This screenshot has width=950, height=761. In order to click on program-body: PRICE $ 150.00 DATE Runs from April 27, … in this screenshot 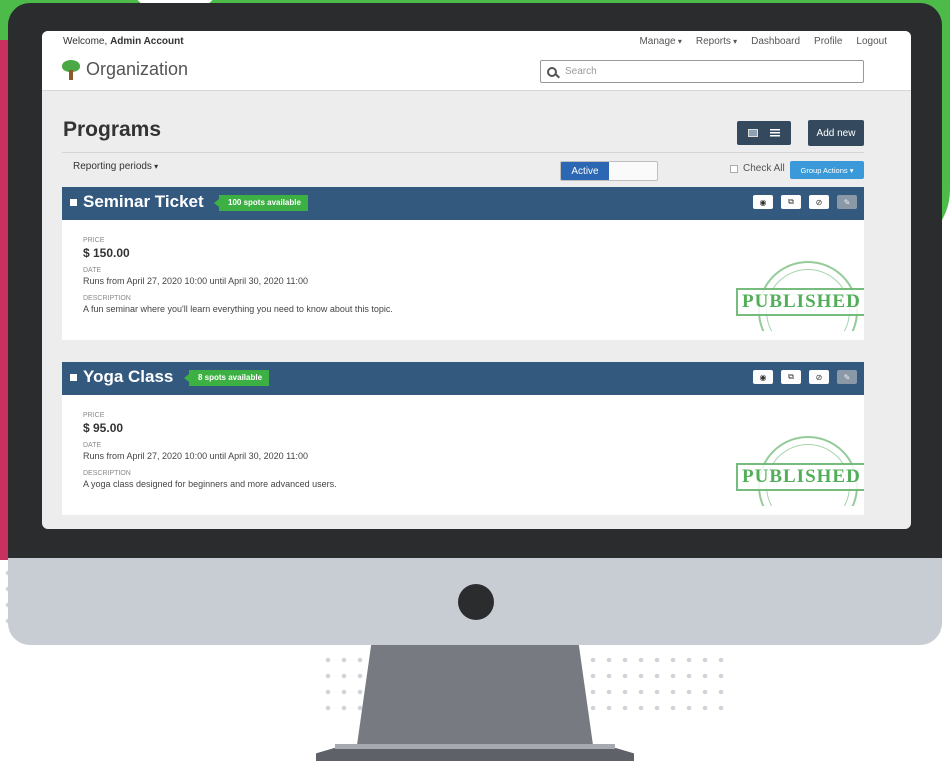, I will do `click(463, 280)`.